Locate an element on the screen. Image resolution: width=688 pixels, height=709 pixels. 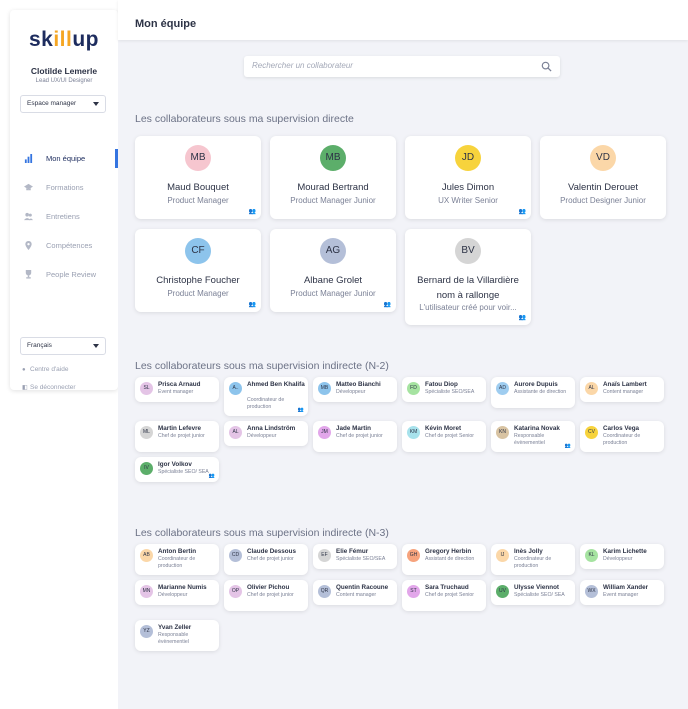
employee-card: CV Carlos Vega Coordinateur de production is located at coordinates (622, 436).